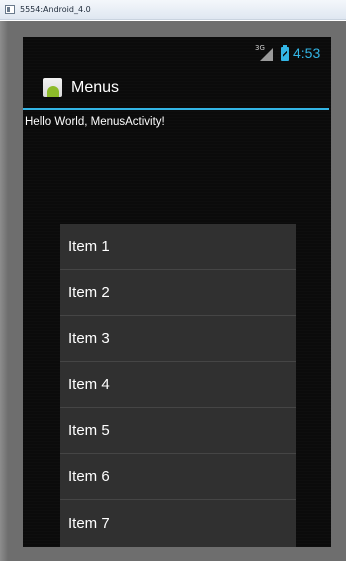  I want to click on window-icon, so click(10, 9).